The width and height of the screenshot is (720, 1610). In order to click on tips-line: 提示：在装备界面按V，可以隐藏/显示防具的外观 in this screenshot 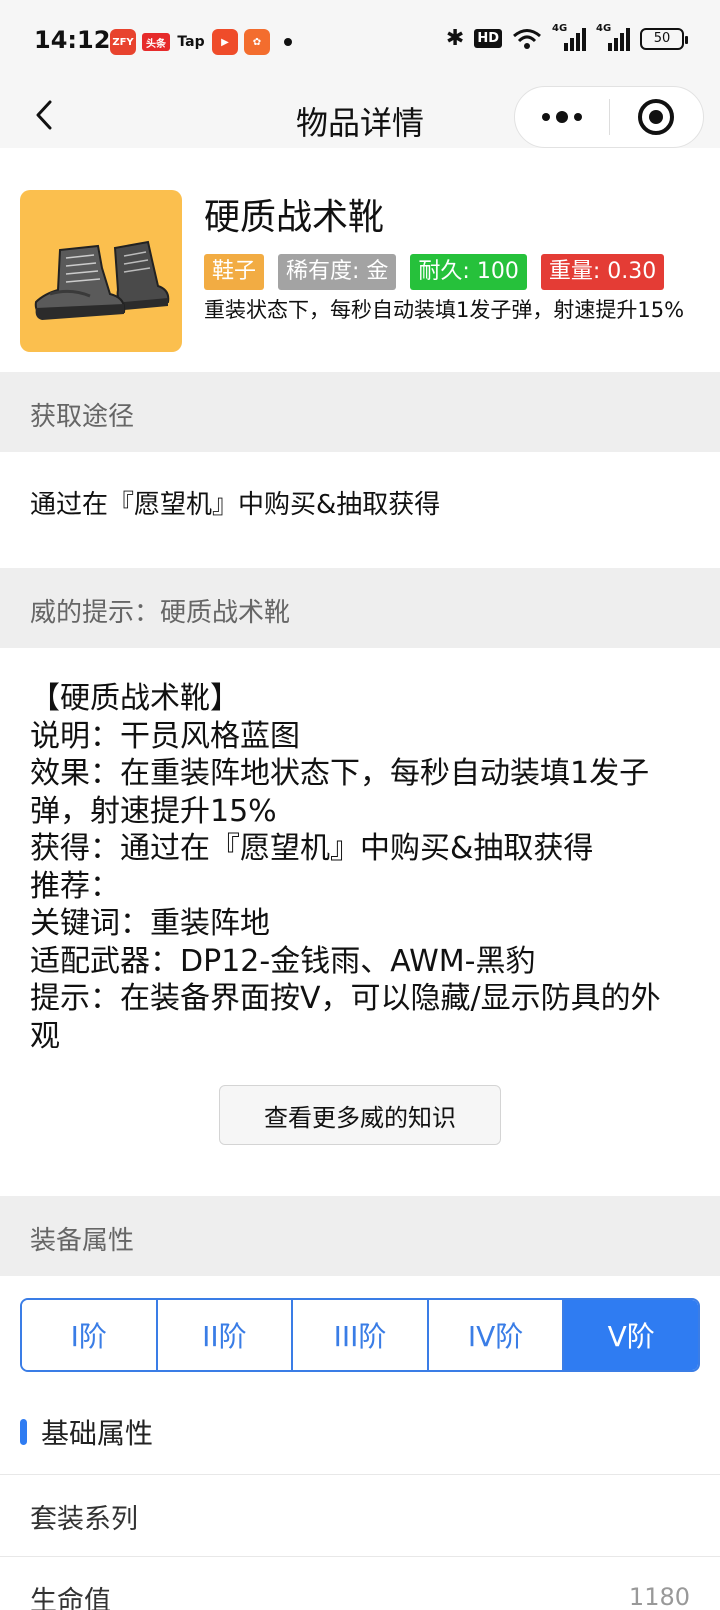, I will do `click(345, 1017)`.